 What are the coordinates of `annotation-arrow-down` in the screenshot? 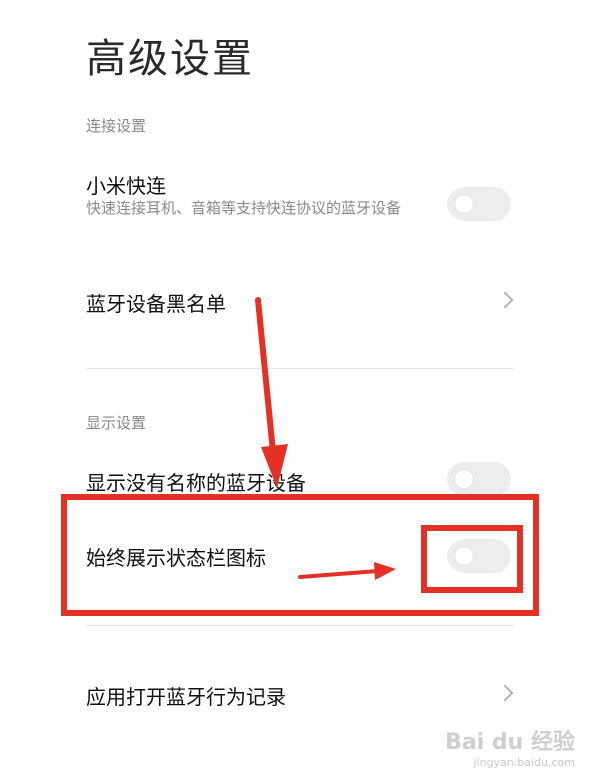 It's located at (271, 392).